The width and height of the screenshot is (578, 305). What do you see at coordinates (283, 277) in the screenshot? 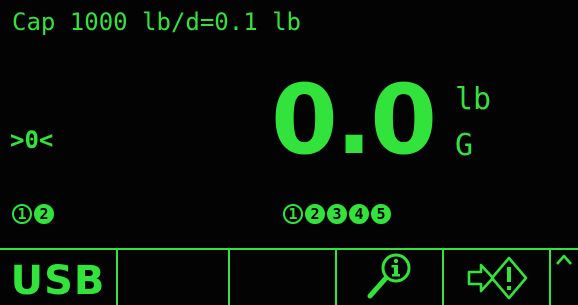
I see `softkey-3-blank` at bounding box center [283, 277].